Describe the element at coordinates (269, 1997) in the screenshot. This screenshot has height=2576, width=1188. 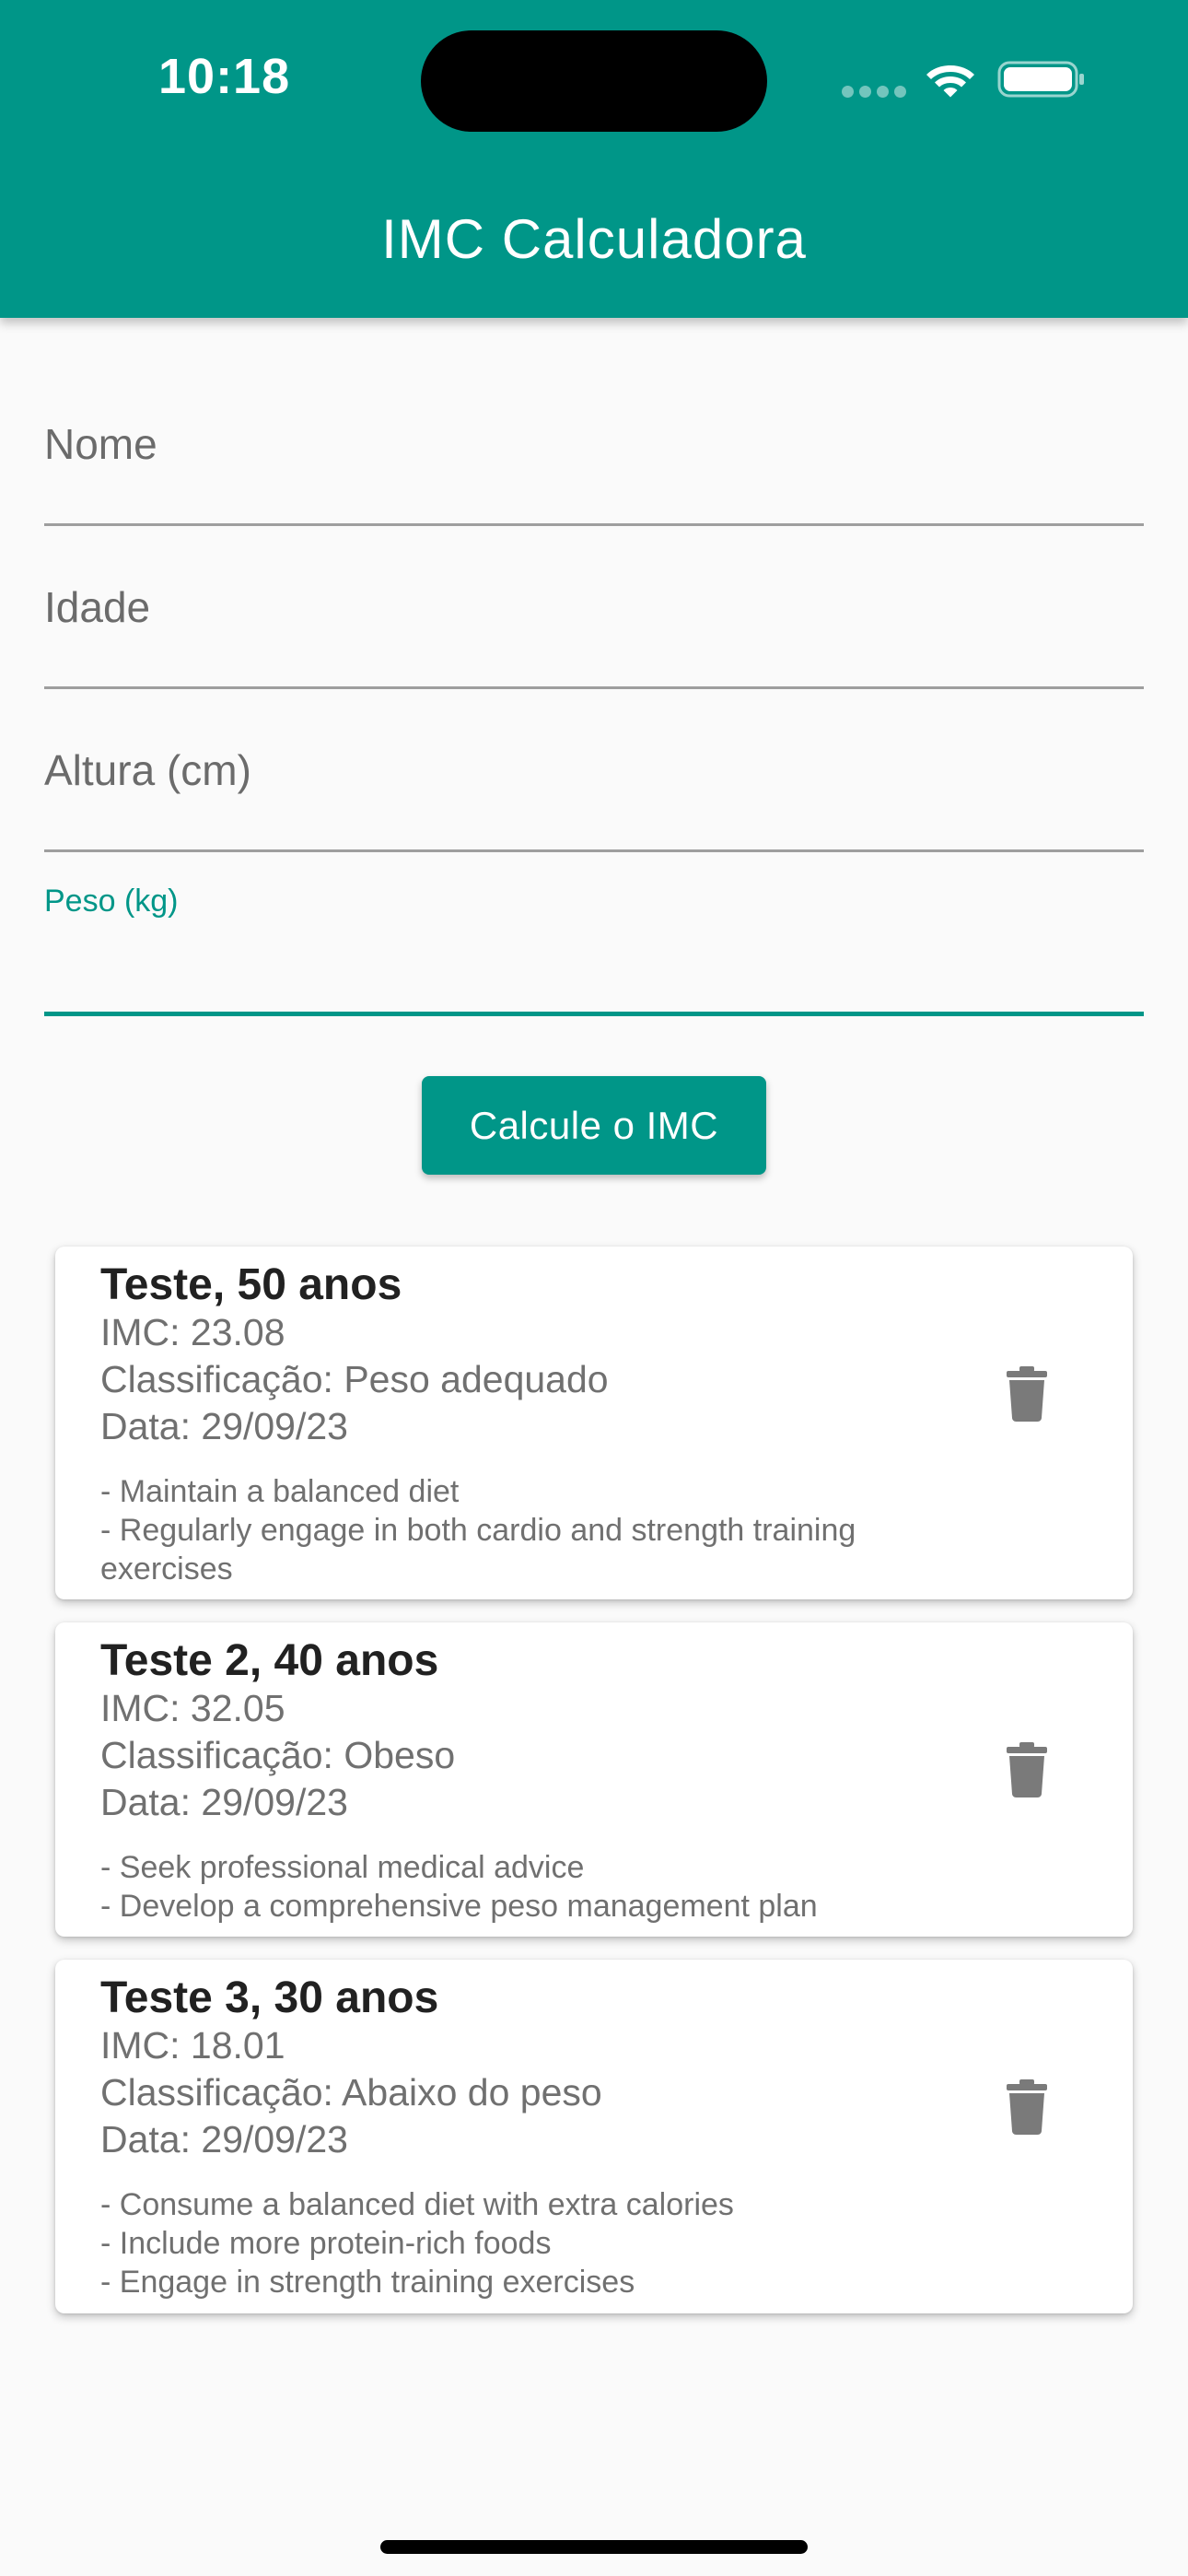
I see `result-title: Teste 3, 30 anos` at that location.